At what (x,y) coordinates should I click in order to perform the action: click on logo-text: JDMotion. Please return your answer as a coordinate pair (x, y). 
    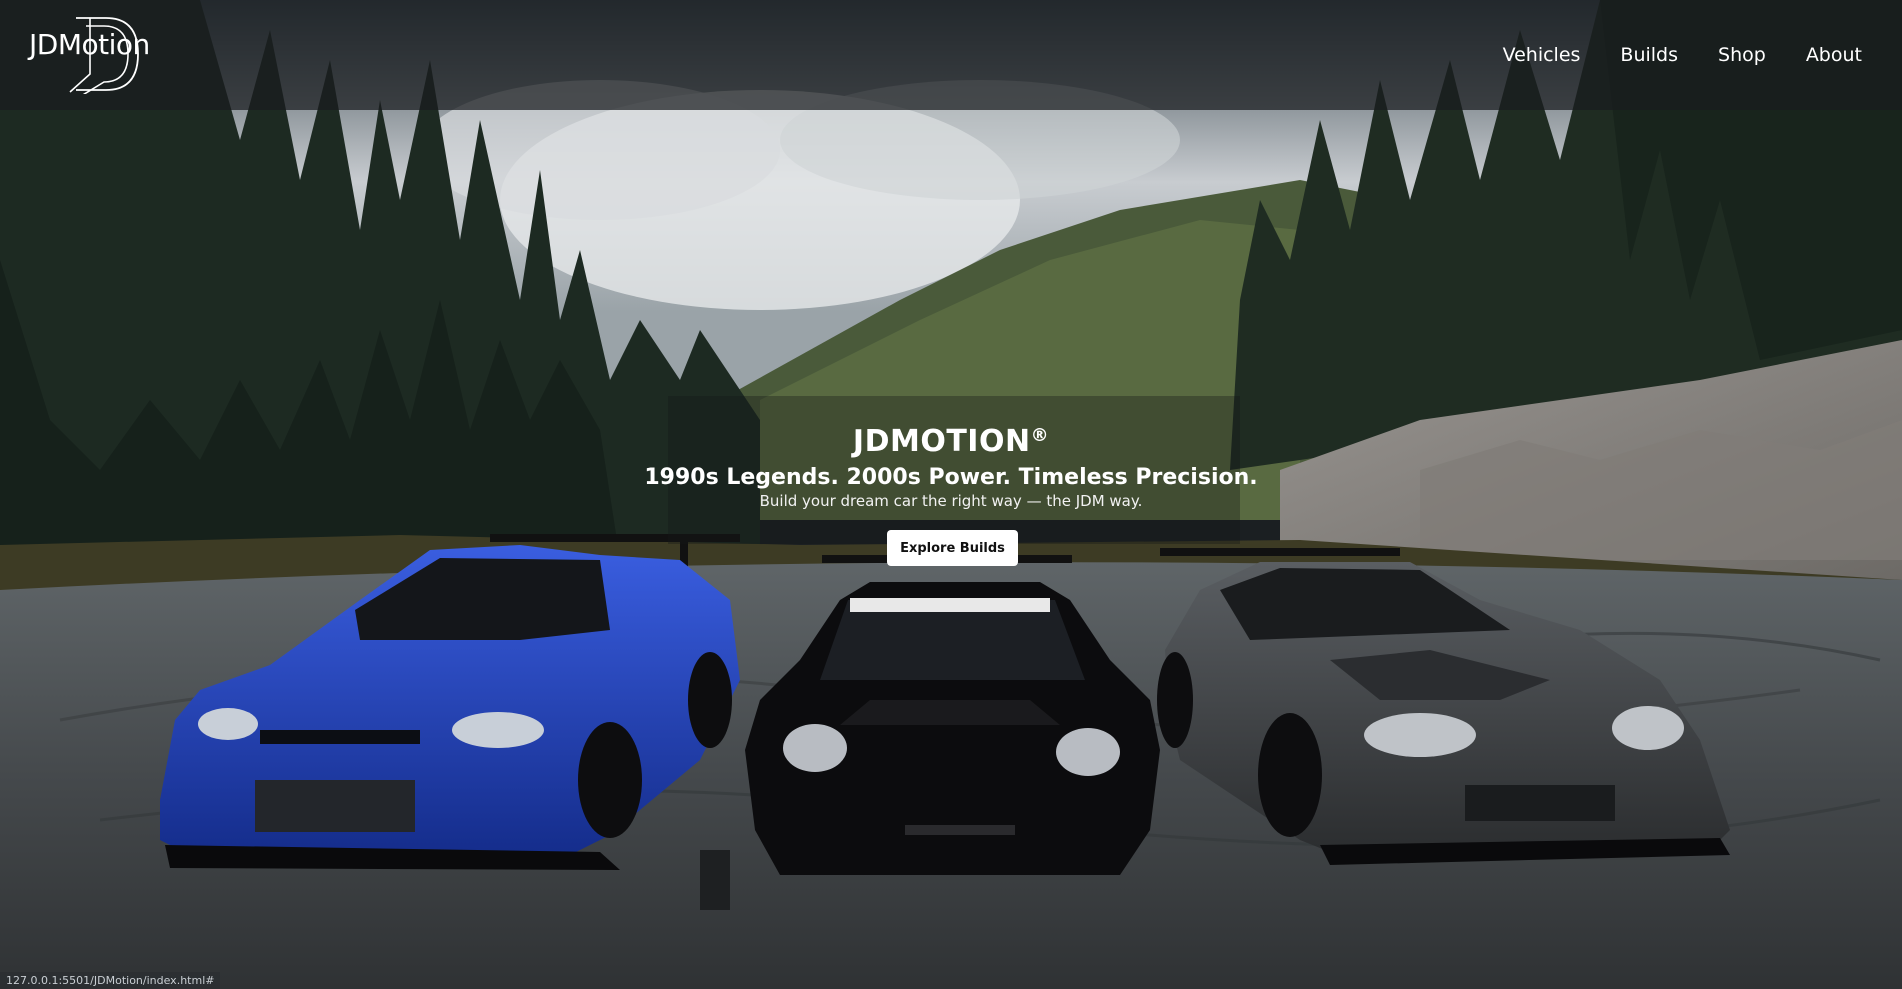
    Looking at the image, I should click on (89, 44).